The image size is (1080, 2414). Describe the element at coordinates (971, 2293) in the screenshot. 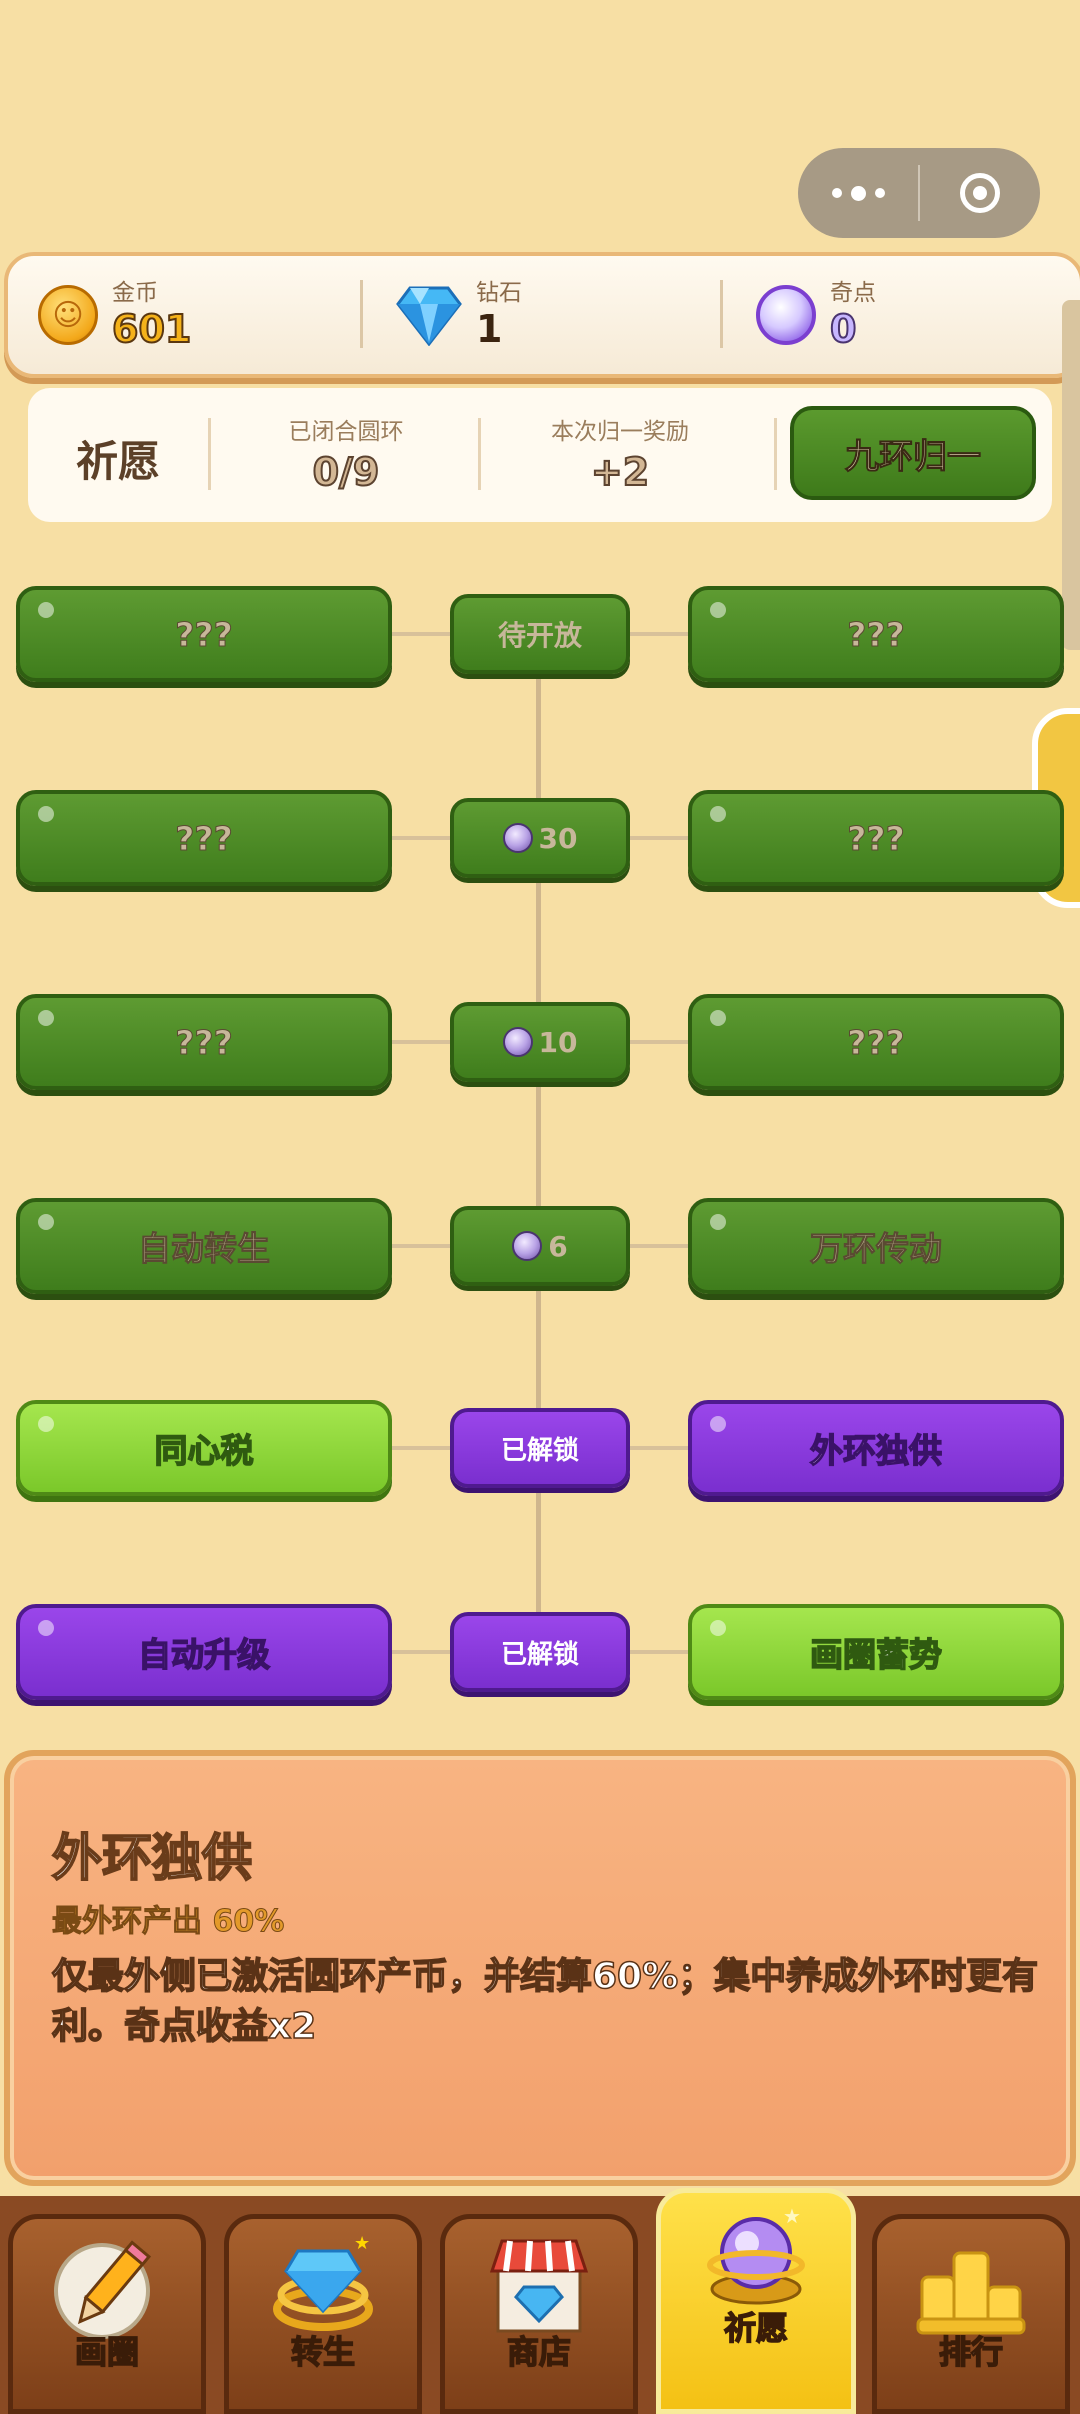

I see `podium-icon` at that location.